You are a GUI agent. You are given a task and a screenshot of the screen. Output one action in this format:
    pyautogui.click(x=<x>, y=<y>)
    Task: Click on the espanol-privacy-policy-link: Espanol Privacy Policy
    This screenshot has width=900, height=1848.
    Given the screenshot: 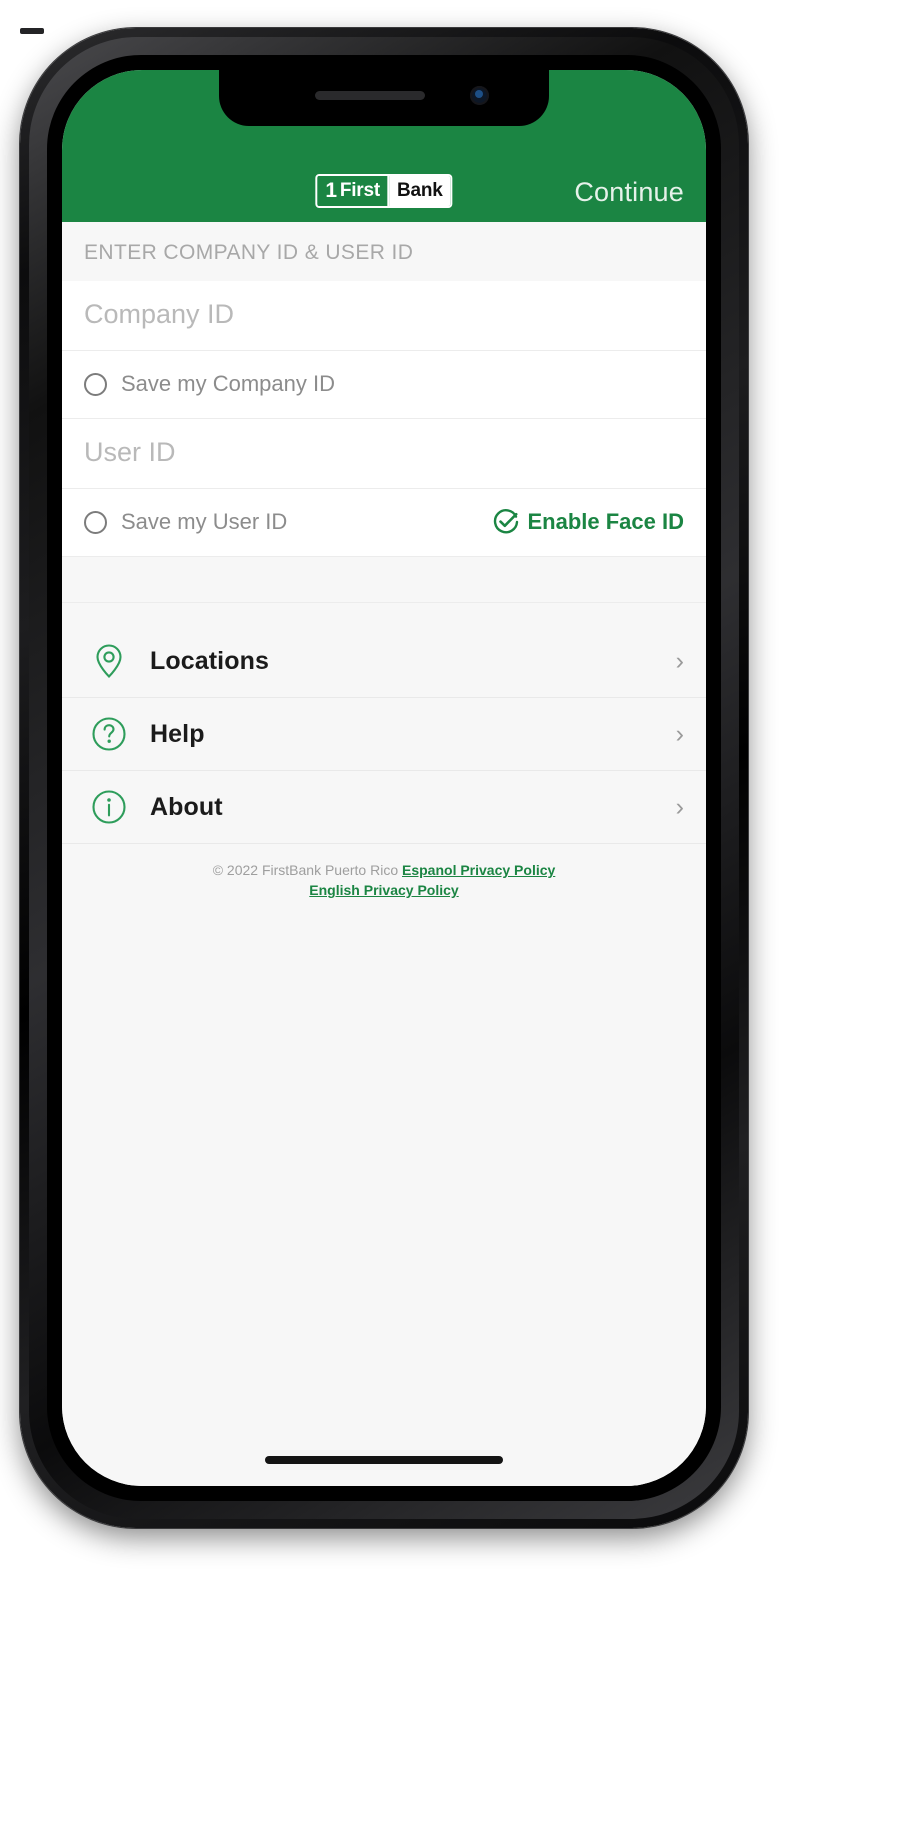 What is the action you would take?
    pyautogui.click(x=478, y=870)
    